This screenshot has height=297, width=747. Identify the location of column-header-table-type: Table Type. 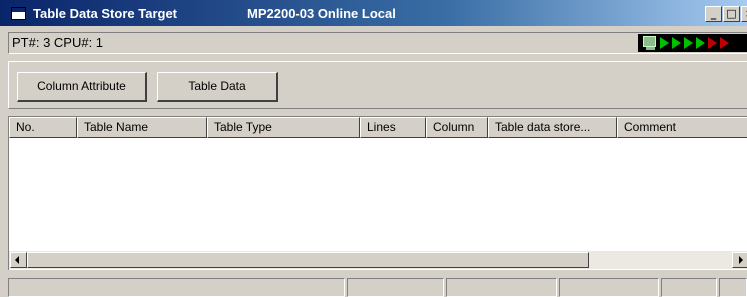
(283, 127).